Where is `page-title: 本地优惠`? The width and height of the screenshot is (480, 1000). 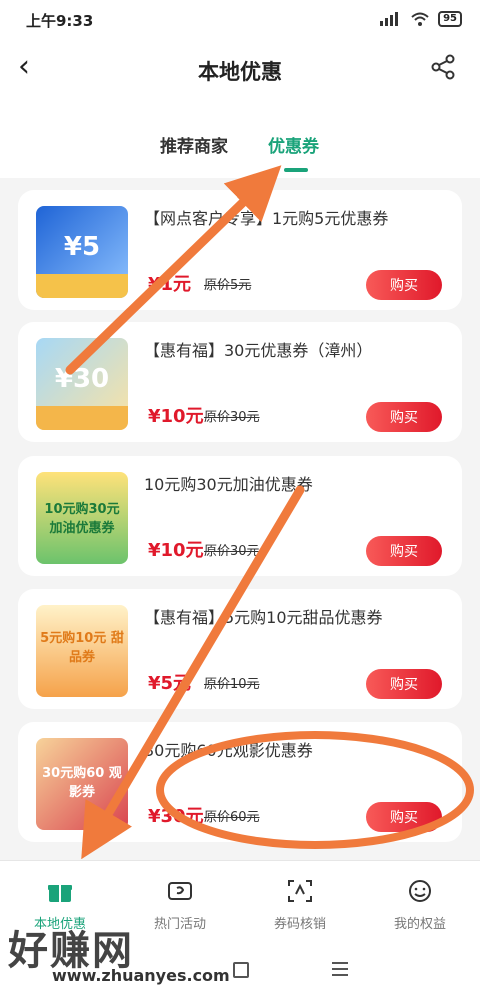
page-title: 本地优惠 is located at coordinates (240, 72).